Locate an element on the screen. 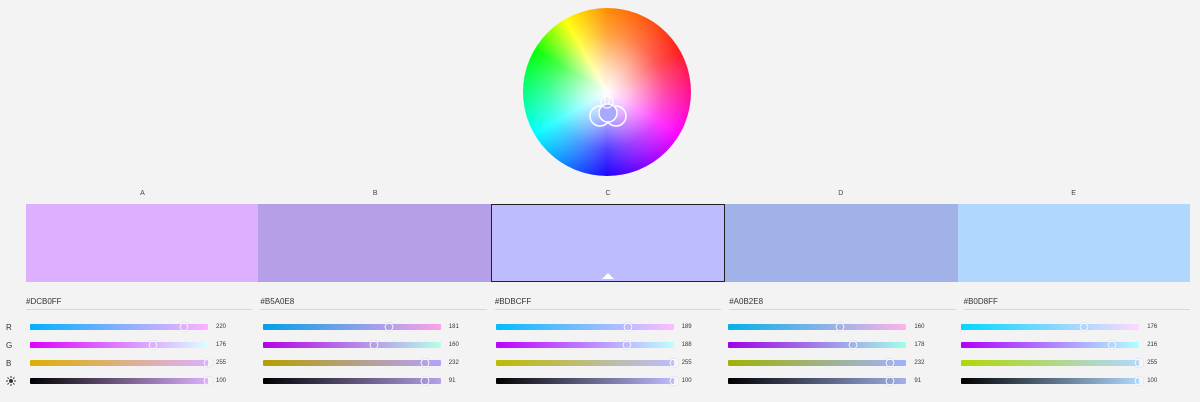  swatch-label-d: D is located at coordinates (841, 193).